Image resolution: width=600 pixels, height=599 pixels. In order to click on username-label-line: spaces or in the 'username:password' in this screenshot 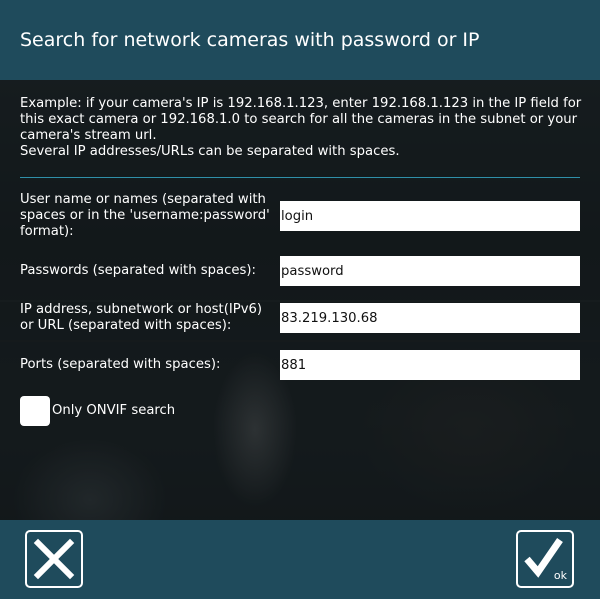, I will do `click(145, 215)`.